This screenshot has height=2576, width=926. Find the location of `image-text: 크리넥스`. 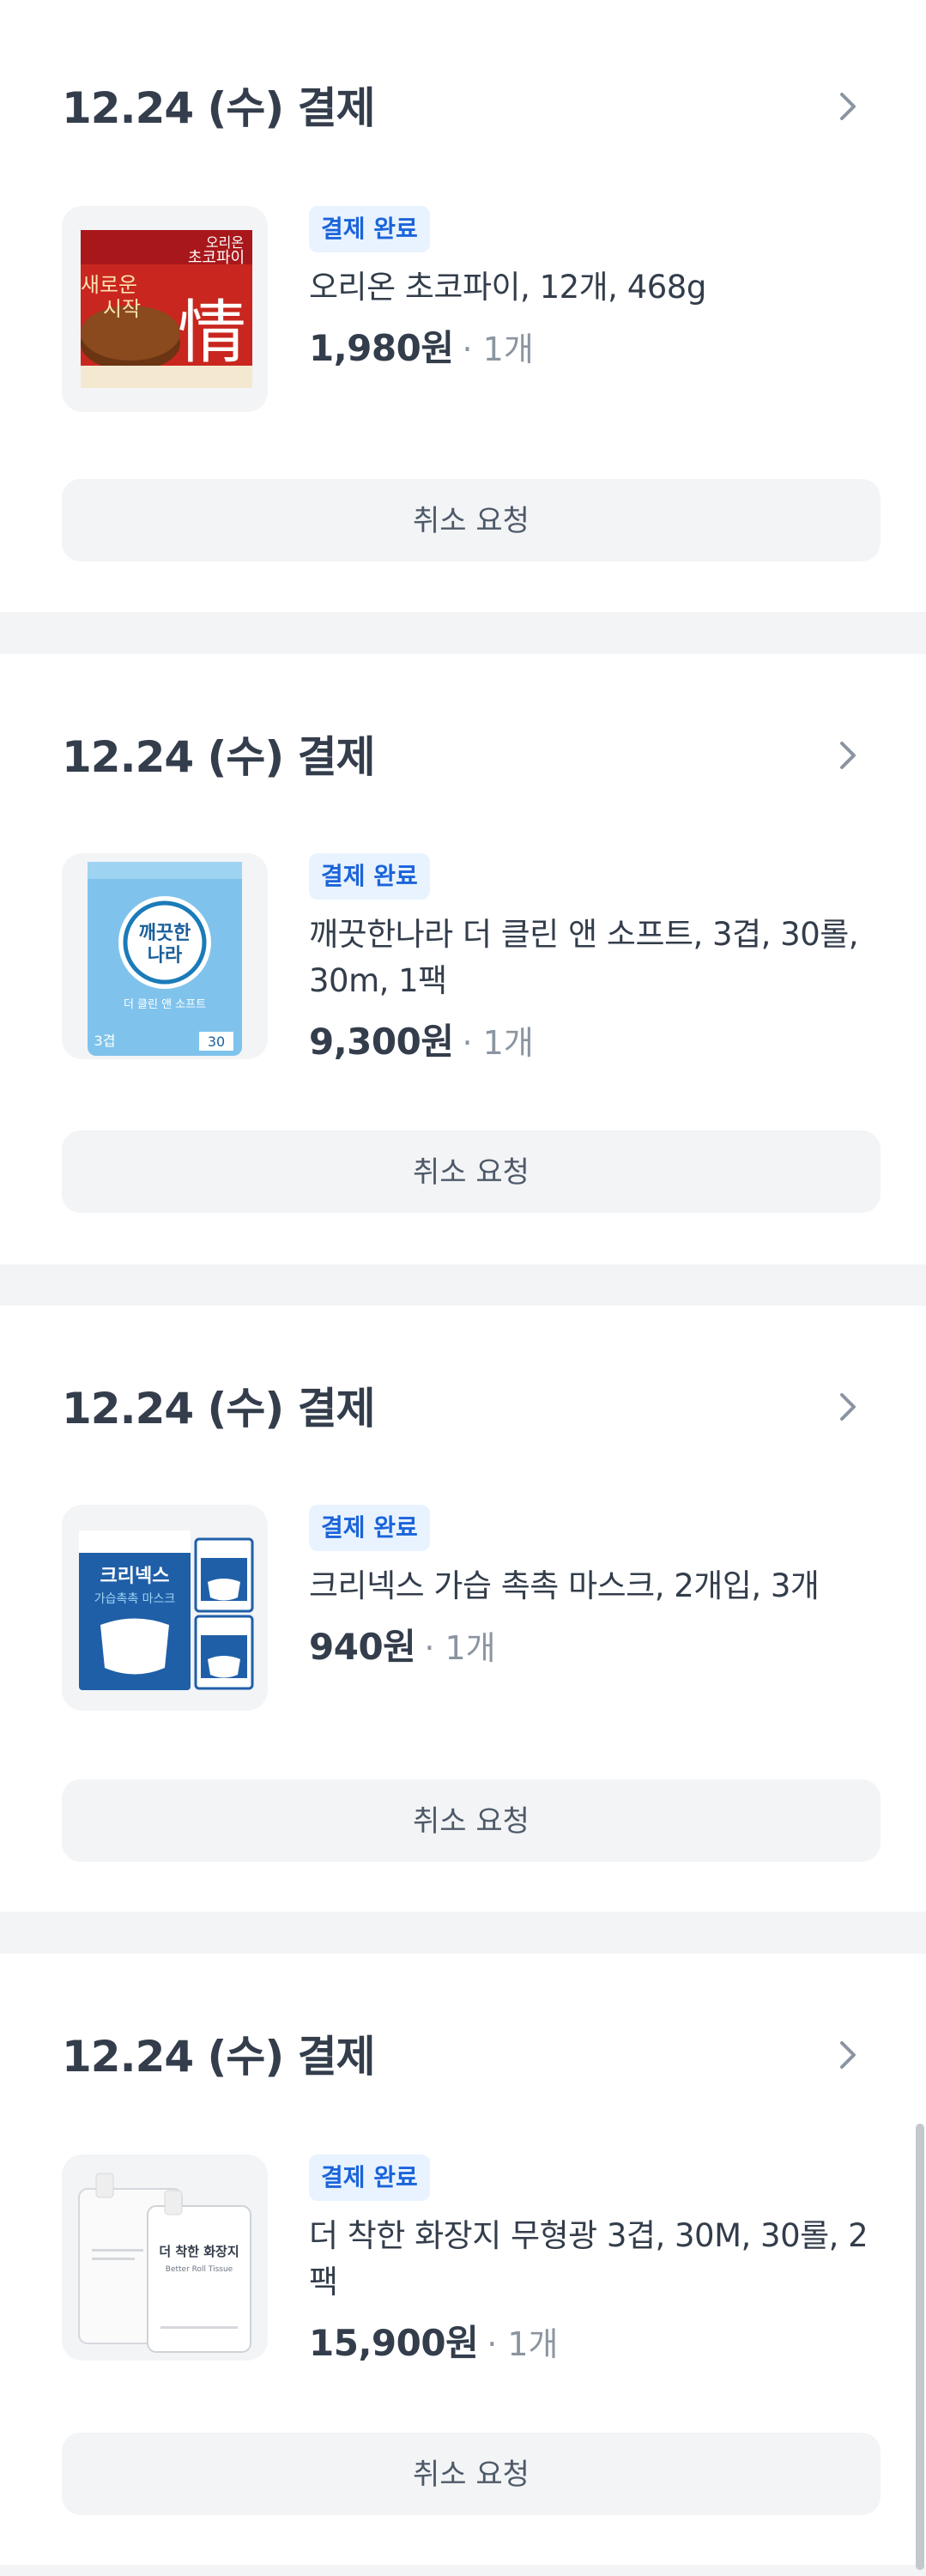

image-text: 크리넥스 is located at coordinates (135, 1576).